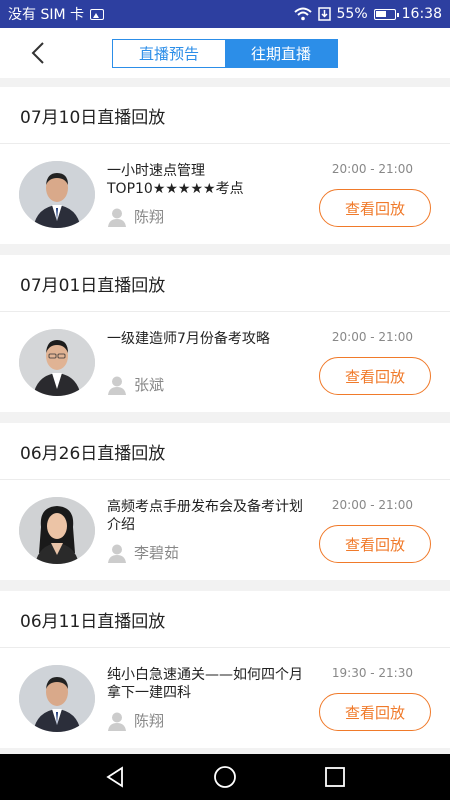 This screenshot has height=800, width=450. Describe the element at coordinates (281, 53) in the screenshot. I see `tab-past-live: 往期直播` at that location.